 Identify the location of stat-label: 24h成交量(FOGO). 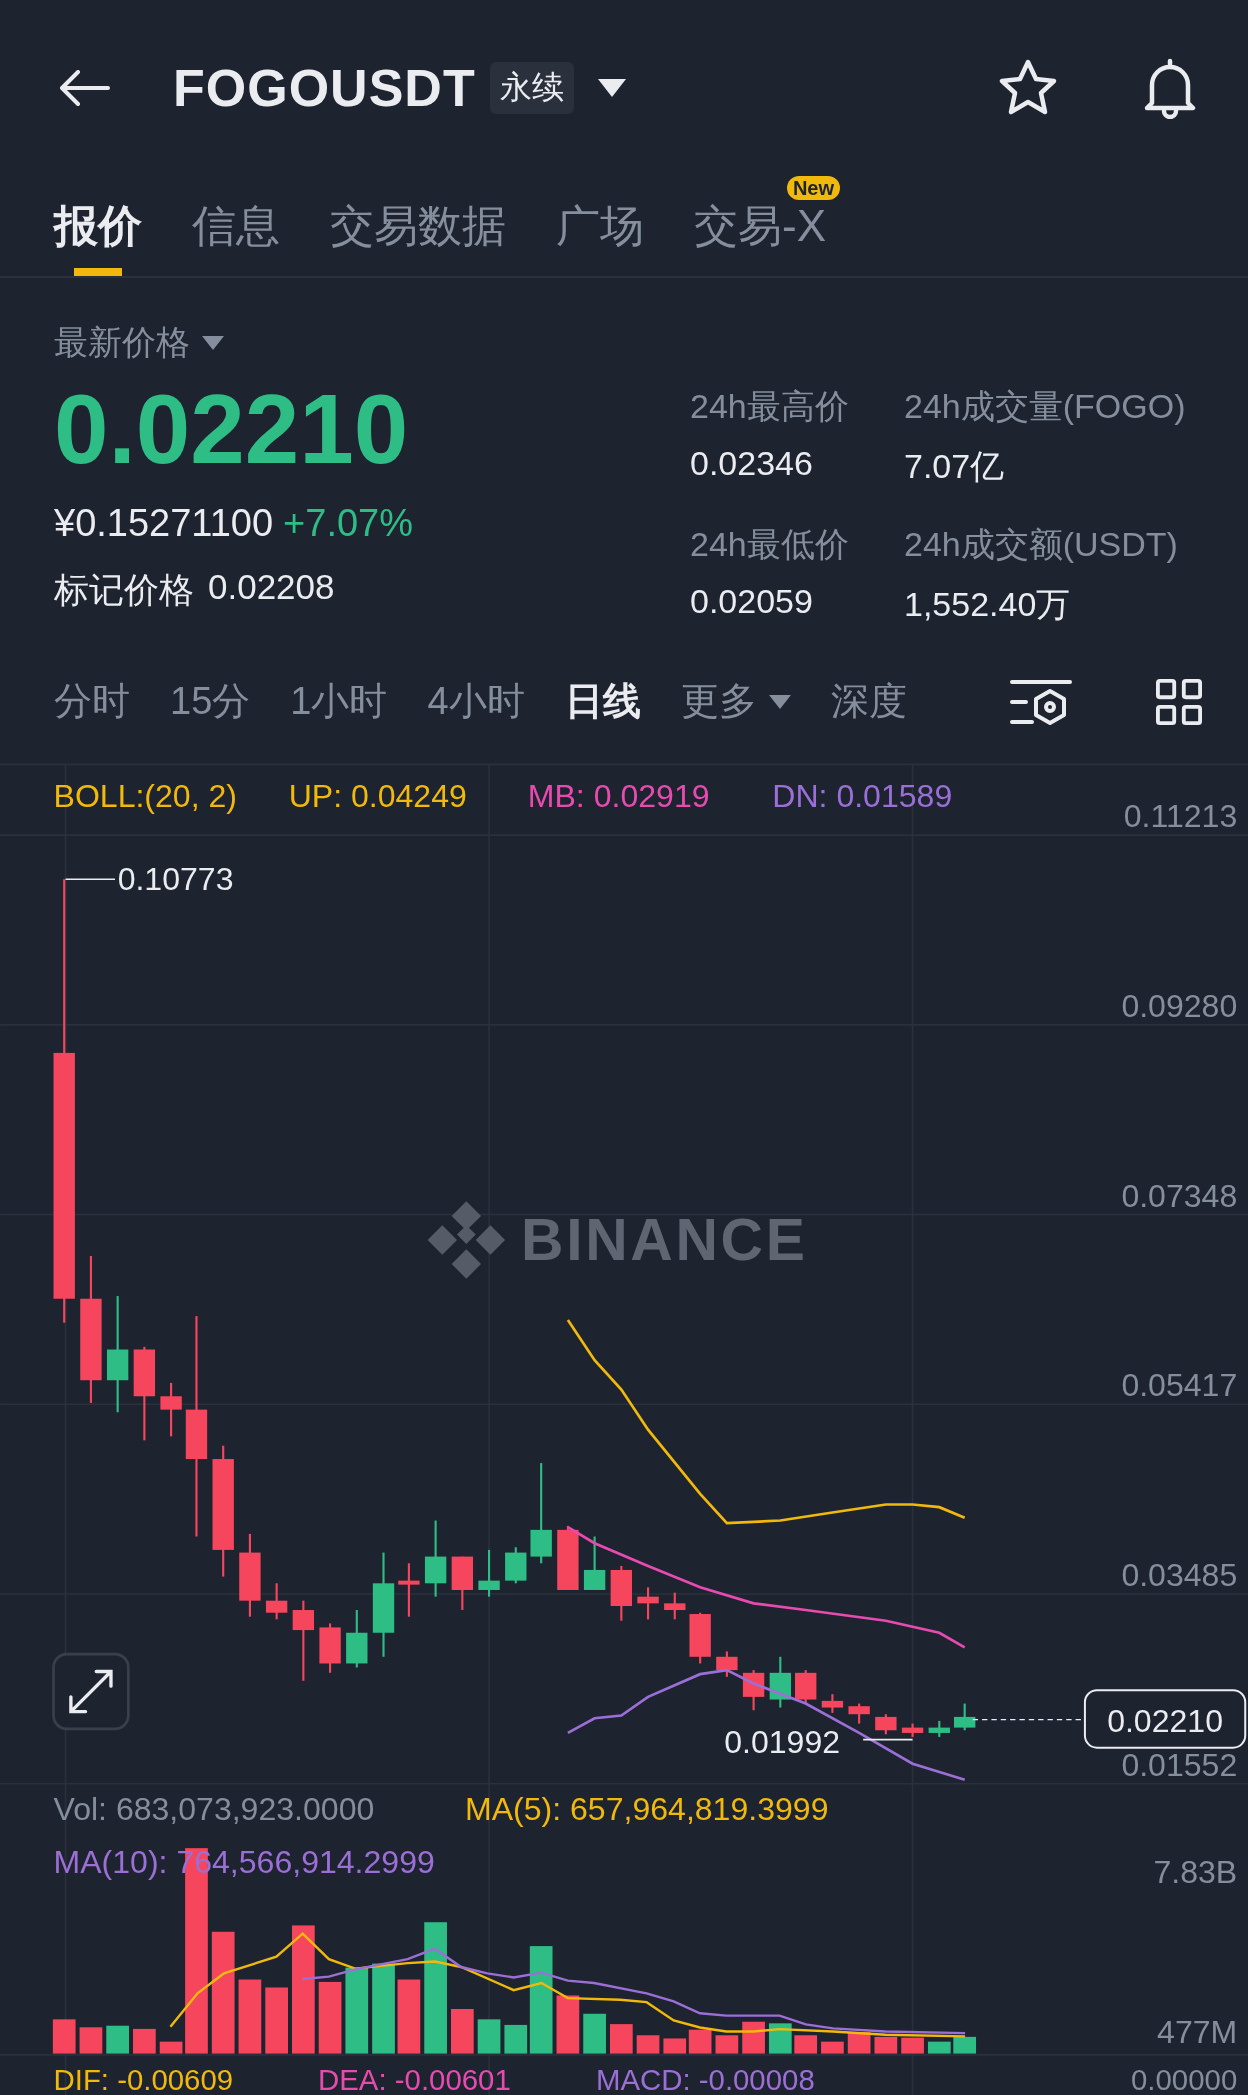
(1045, 406).